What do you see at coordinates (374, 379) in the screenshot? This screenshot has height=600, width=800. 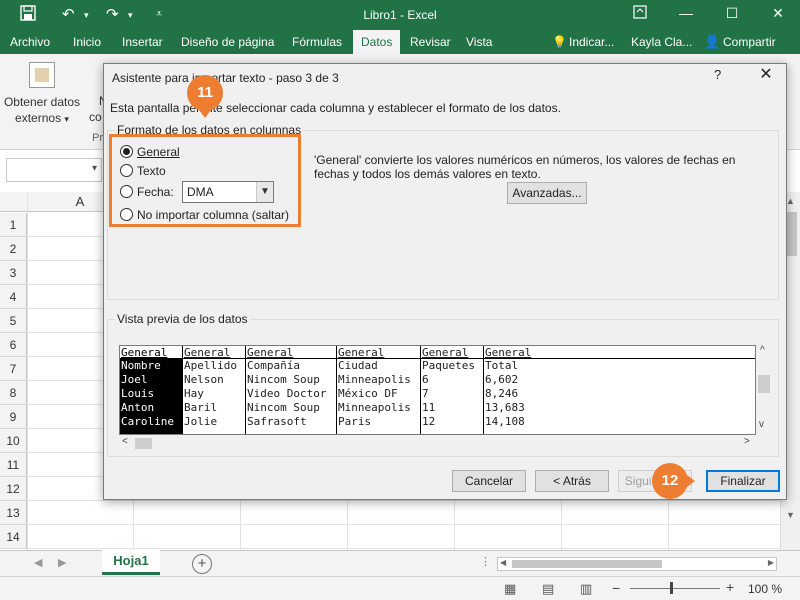 I see `preview-cell: Minneapolis` at bounding box center [374, 379].